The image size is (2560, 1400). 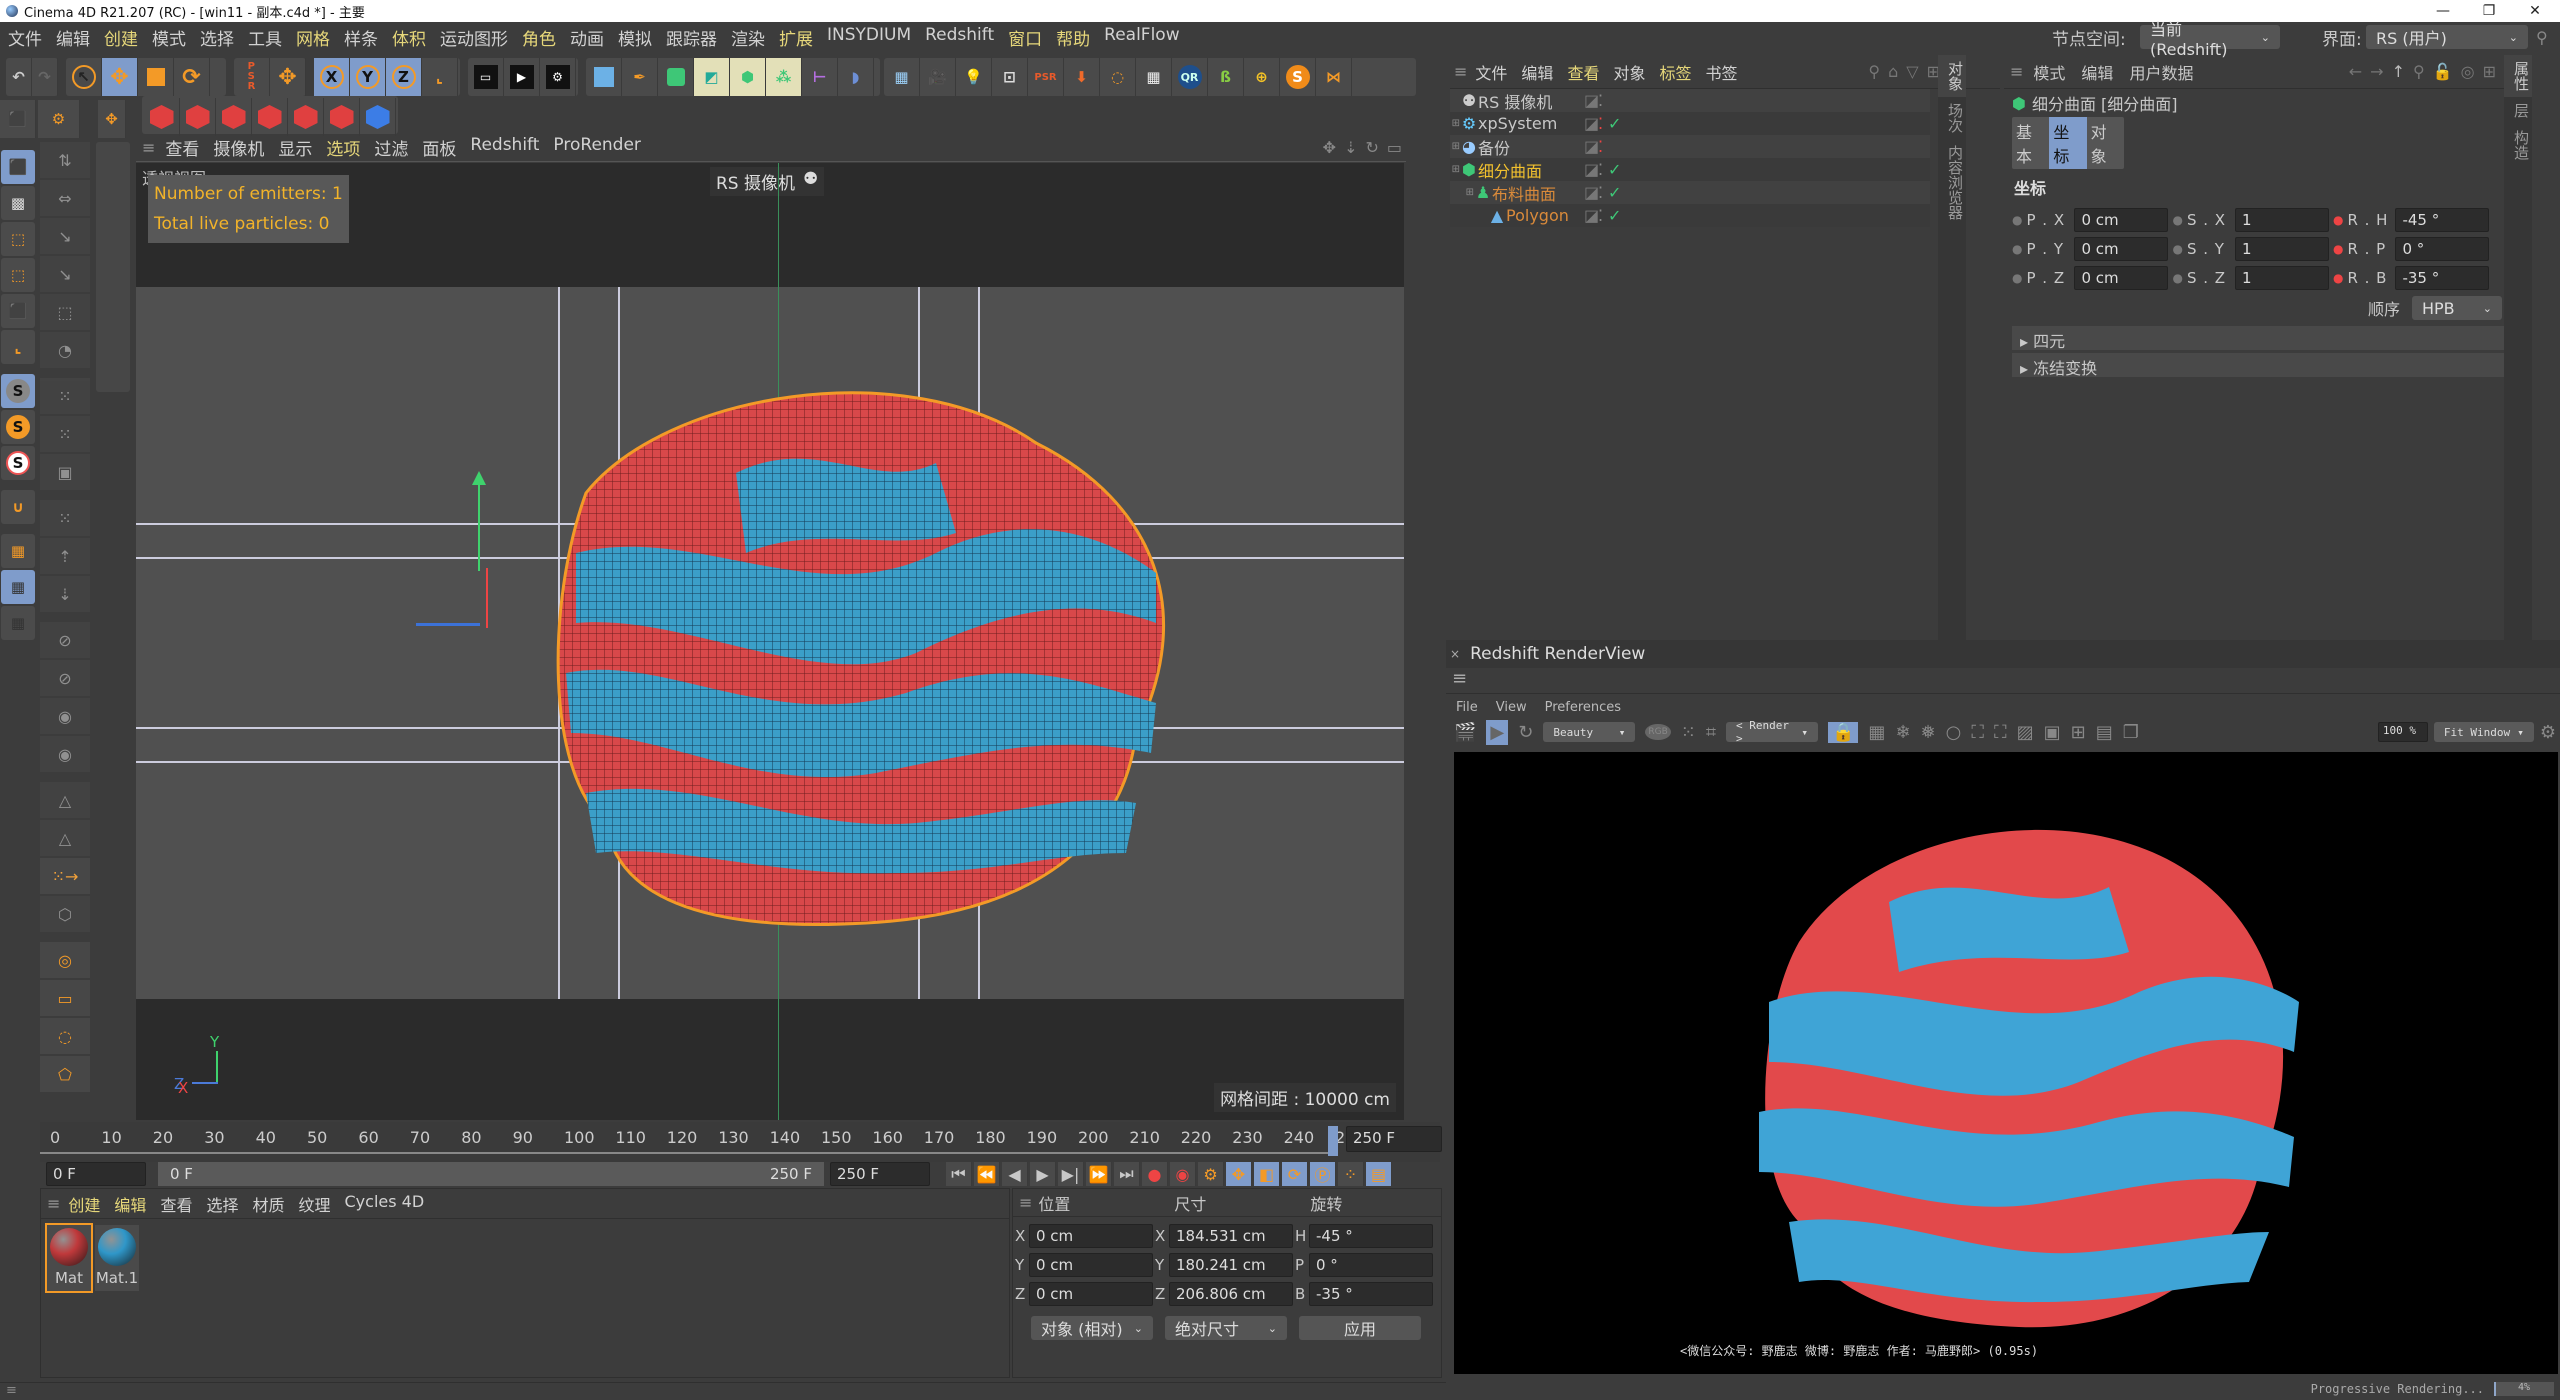 What do you see at coordinates (25, 37) in the screenshot?
I see `menu-item-0: 文件` at bounding box center [25, 37].